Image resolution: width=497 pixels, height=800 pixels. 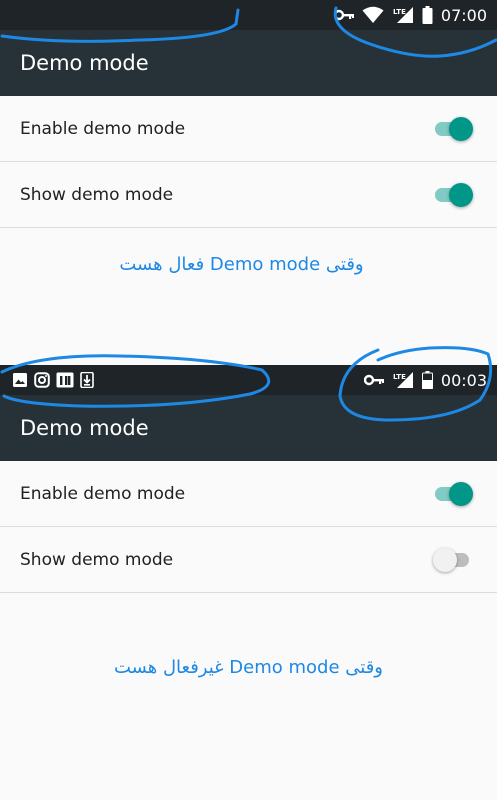 What do you see at coordinates (248, 667) in the screenshot?
I see `caption-demo-off: وقتی Demo mode غیرفعال هست` at bounding box center [248, 667].